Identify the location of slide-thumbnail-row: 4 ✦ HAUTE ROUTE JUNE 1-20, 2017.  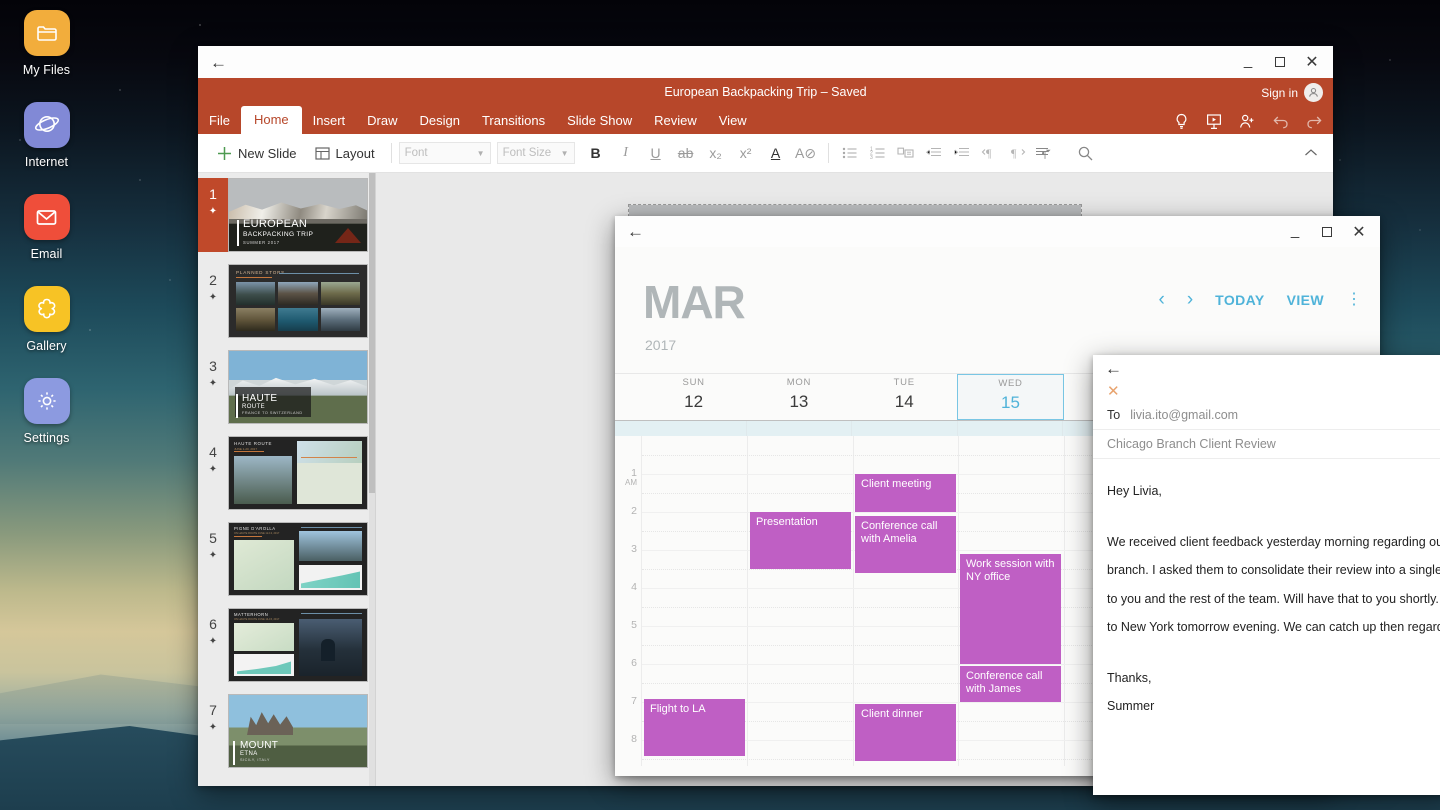
(286, 479).